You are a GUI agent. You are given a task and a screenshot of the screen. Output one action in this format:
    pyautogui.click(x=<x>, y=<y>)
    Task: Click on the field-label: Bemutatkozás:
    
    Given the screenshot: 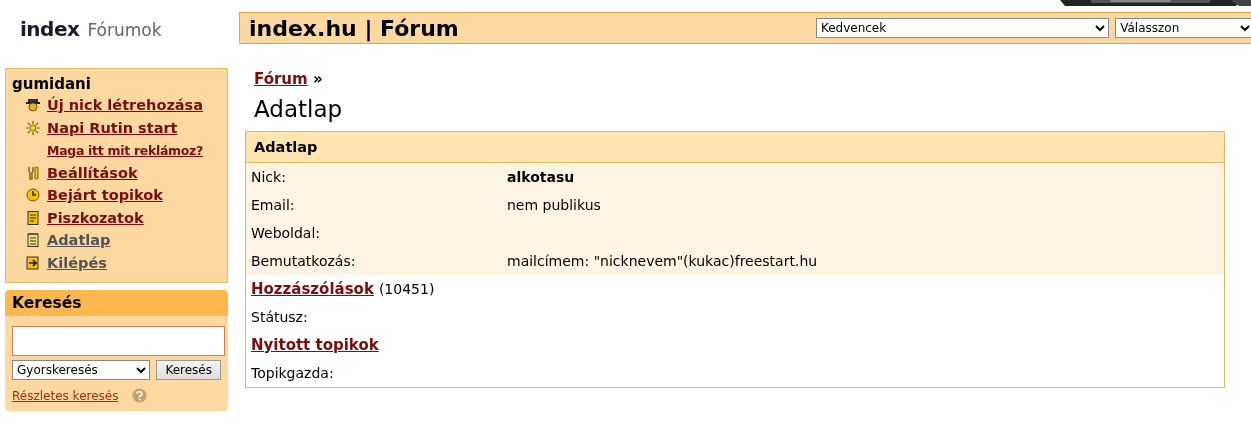 What is the action you would take?
    pyautogui.click(x=304, y=261)
    